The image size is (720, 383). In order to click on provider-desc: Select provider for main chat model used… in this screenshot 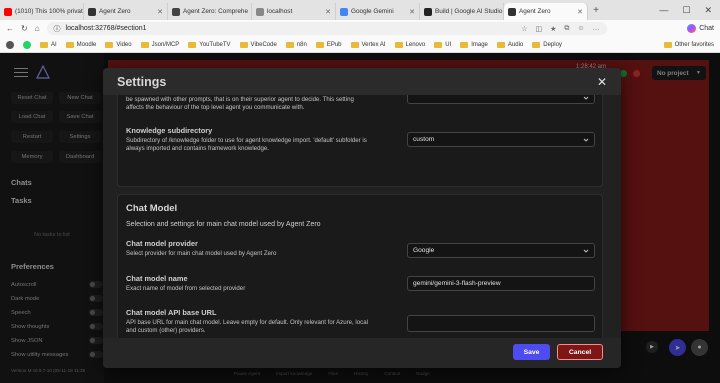, I will do `click(201, 253)`.